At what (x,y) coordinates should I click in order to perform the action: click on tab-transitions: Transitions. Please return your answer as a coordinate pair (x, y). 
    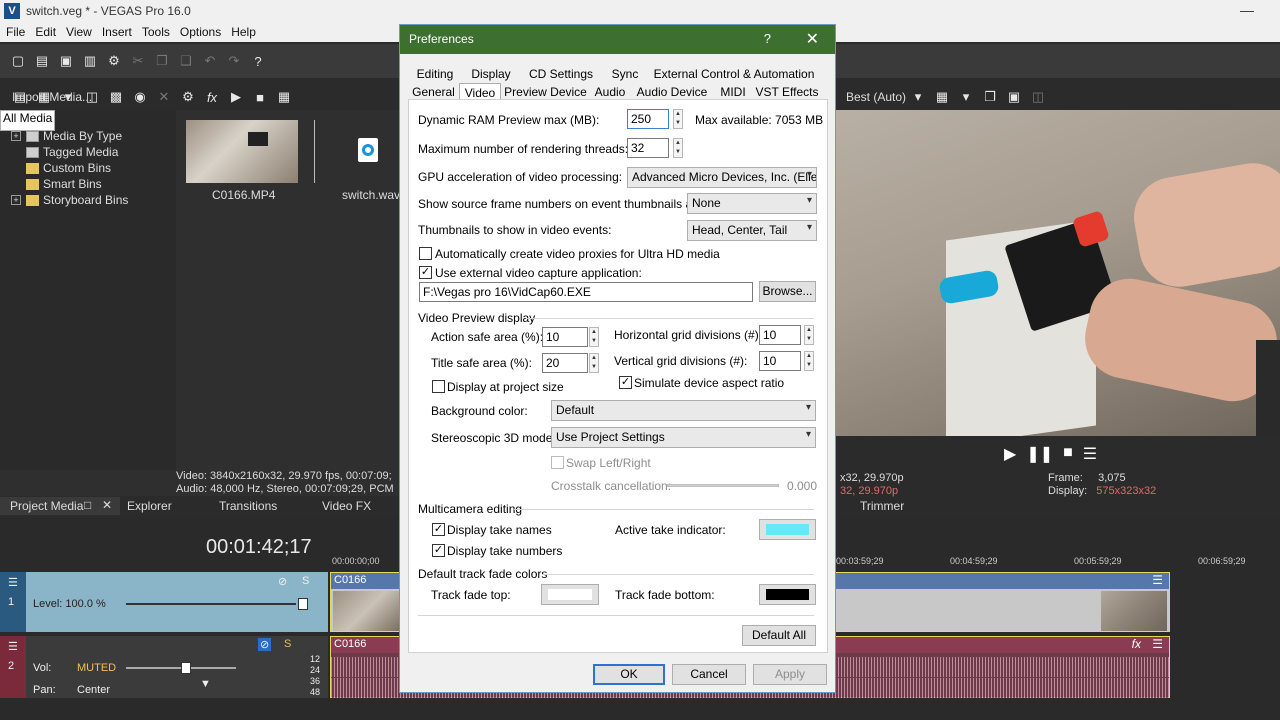
    Looking at the image, I should click on (248, 506).